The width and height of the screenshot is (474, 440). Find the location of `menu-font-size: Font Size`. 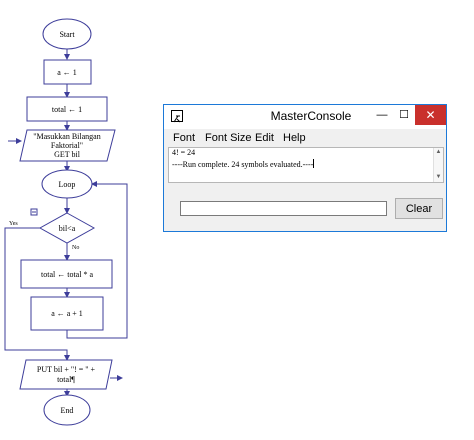

menu-font-size: Font Size is located at coordinates (228, 138).